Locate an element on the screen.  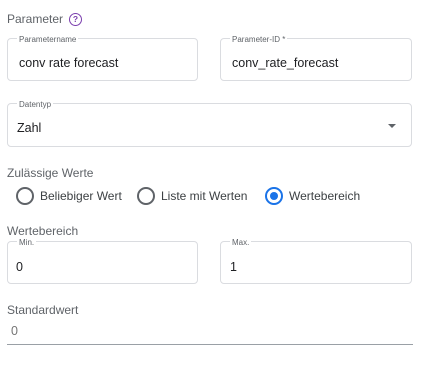
default-value-input: 0 is located at coordinates (210, 332).